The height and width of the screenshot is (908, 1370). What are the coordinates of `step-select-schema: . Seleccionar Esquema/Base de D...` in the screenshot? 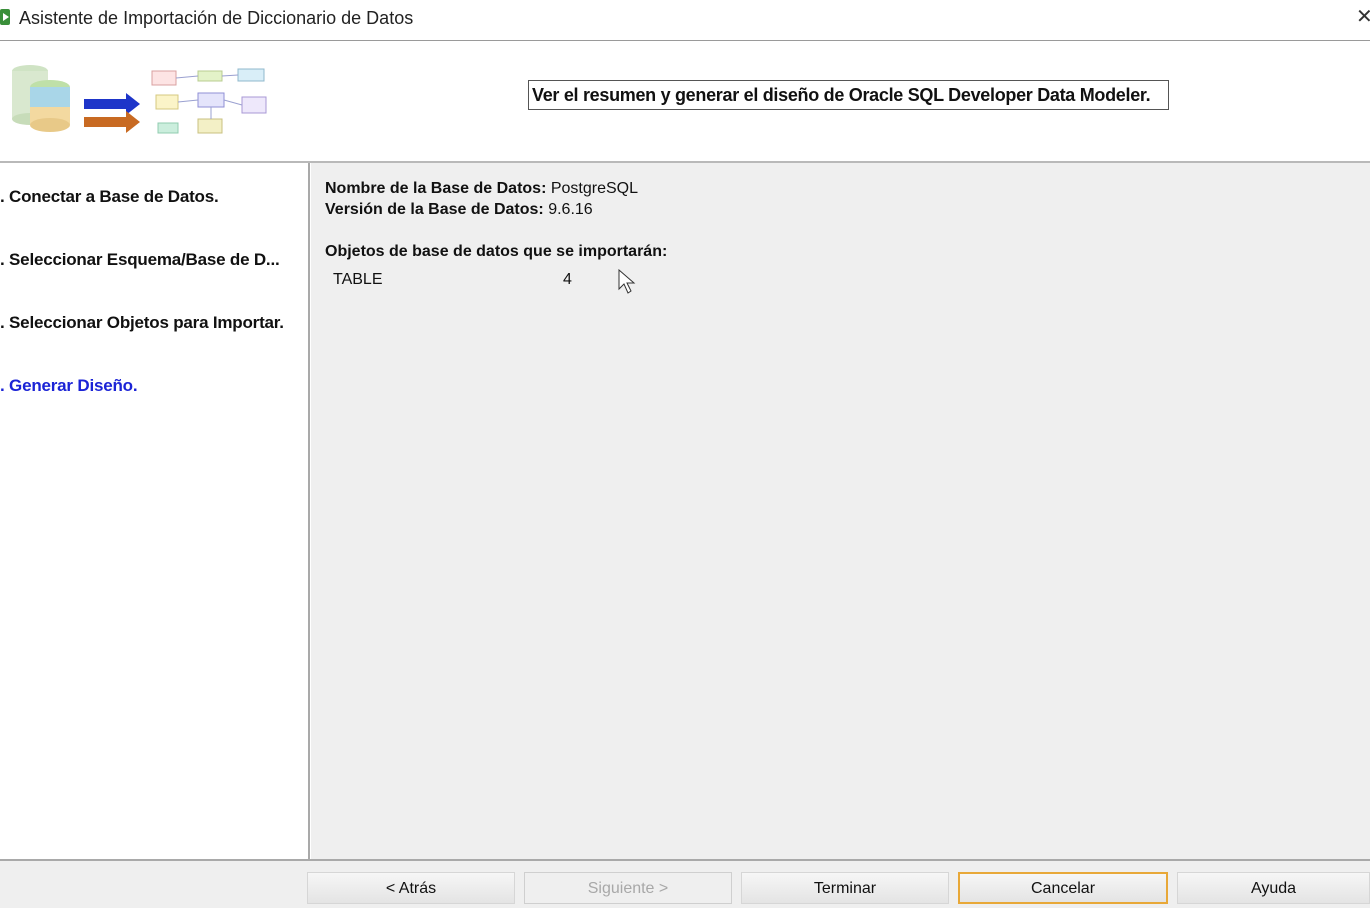 It's located at (140, 259).